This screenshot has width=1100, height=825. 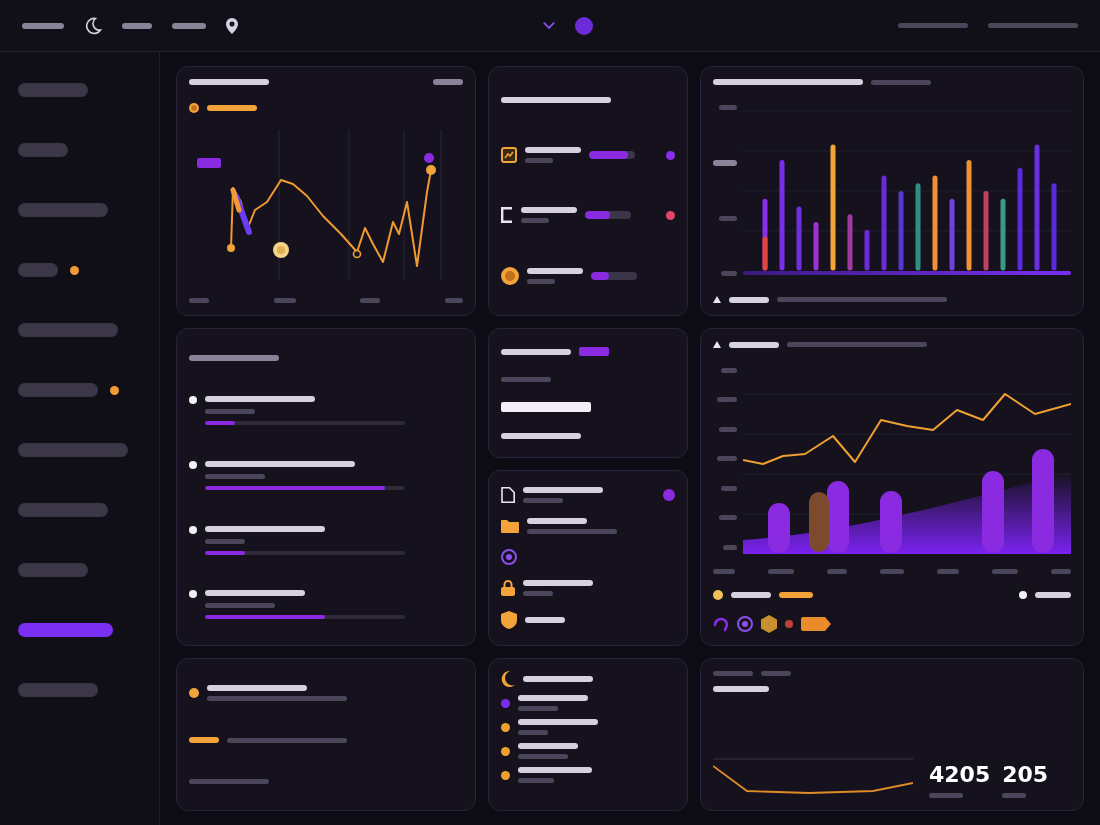 I want to click on shield-icon, so click(x=509, y=620).